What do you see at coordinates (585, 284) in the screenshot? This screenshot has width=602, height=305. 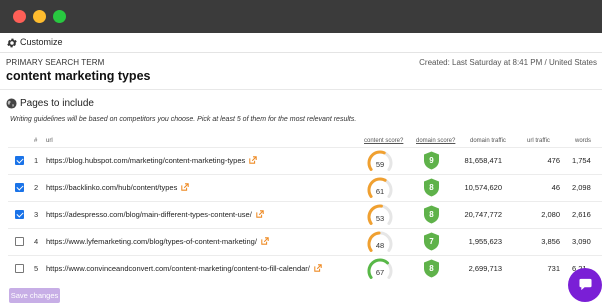 I see `chat-icon` at bounding box center [585, 284].